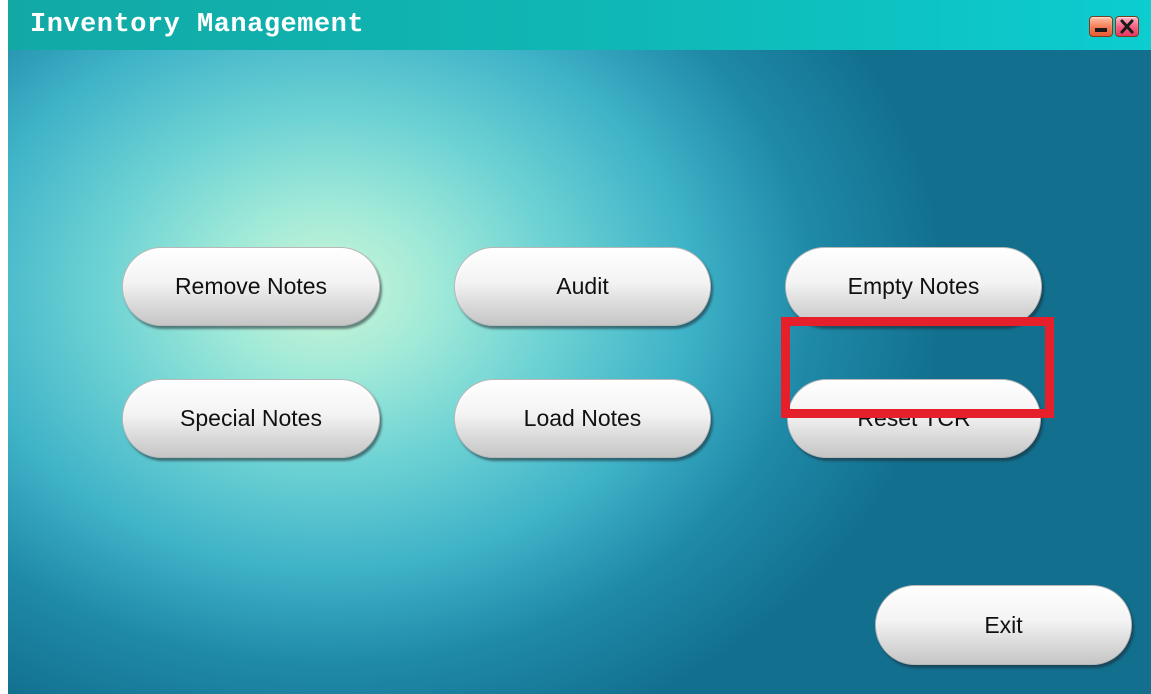  I want to click on minimize-icon, so click(1101, 30).